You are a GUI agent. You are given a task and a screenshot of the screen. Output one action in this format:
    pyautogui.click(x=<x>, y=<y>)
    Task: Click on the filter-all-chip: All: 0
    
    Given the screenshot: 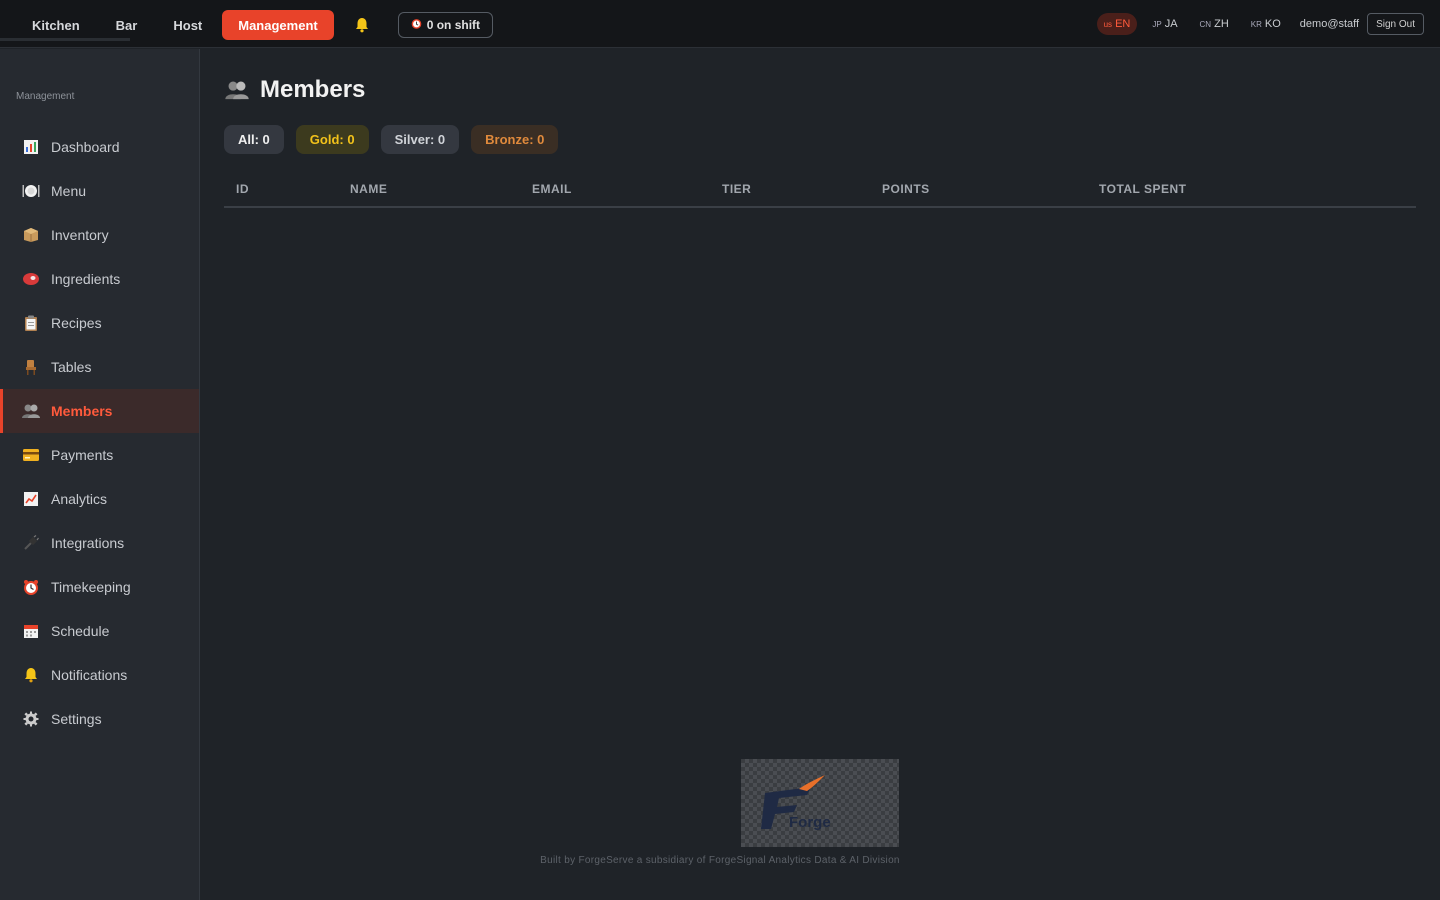 What is the action you would take?
    pyautogui.click(x=254, y=139)
    